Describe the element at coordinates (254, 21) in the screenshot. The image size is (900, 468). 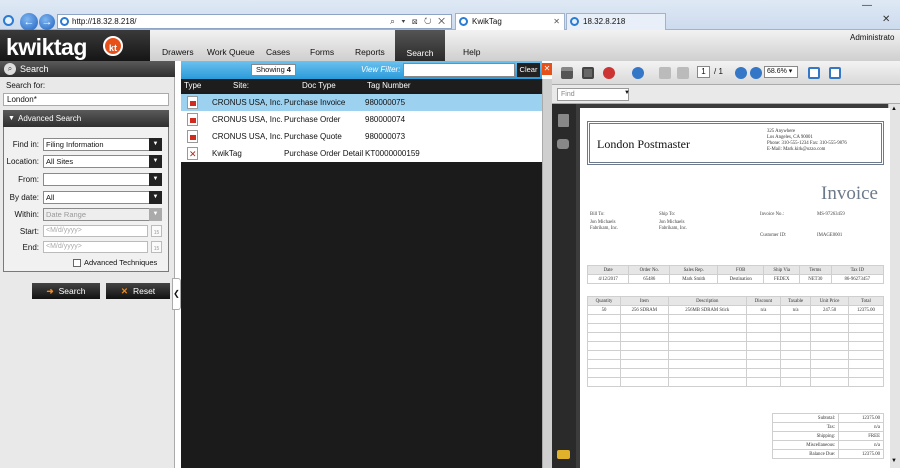
I see `address-bar: http://18.32.8.218/ ⌕ ▾ ⊠ ↻ ✕` at that location.